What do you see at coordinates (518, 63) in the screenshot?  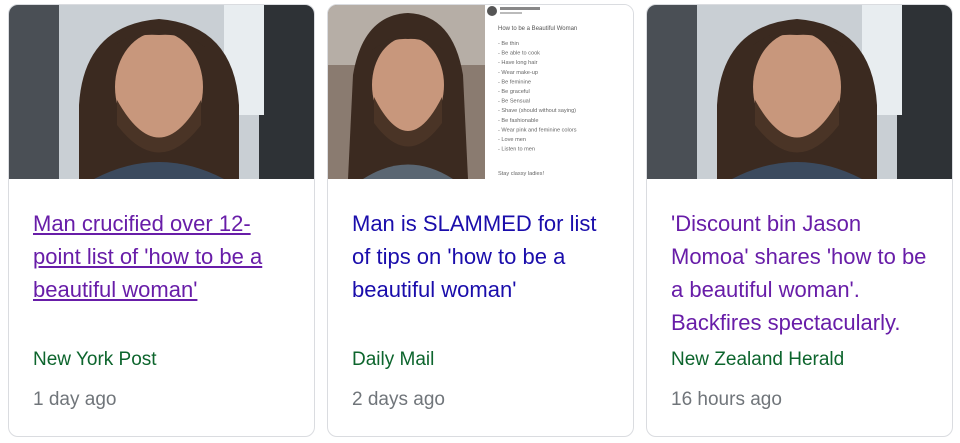 I see `tweet-list-item: - Have long hair` at bounding box center [518, 63].